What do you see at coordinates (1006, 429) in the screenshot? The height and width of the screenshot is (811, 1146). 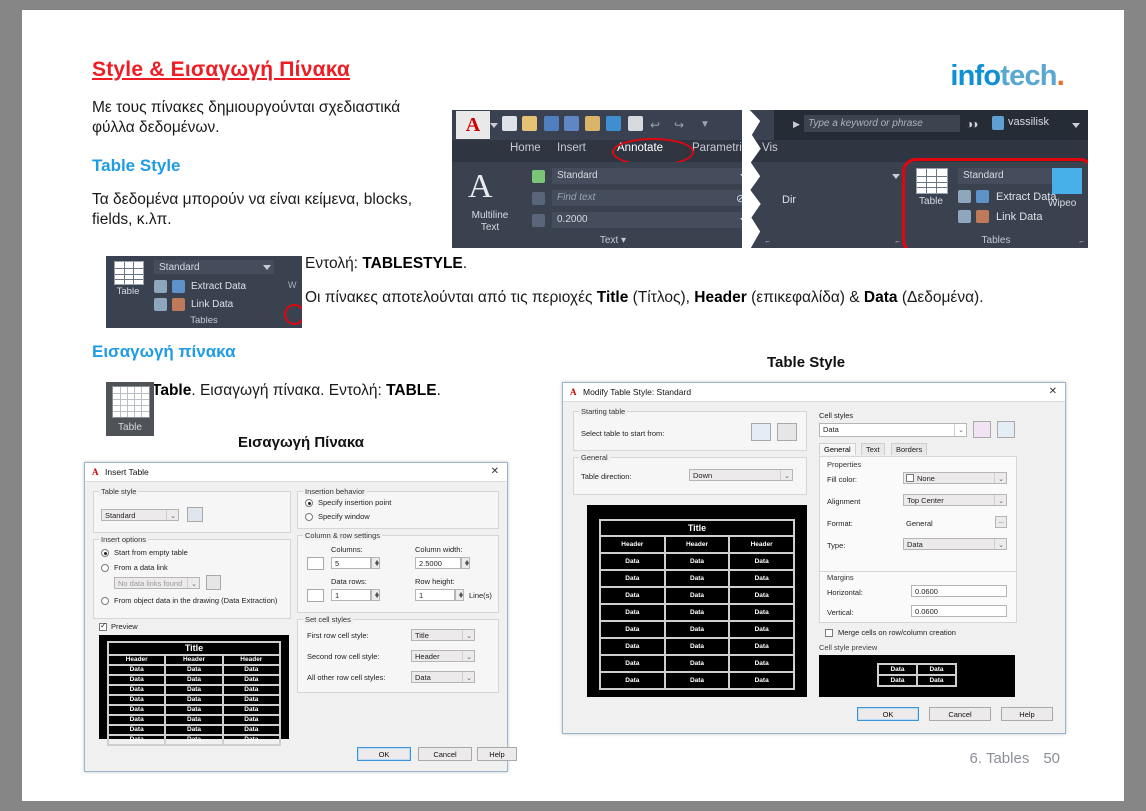 I see `manage-cell-style-button` at bounding box center [1006, 429].